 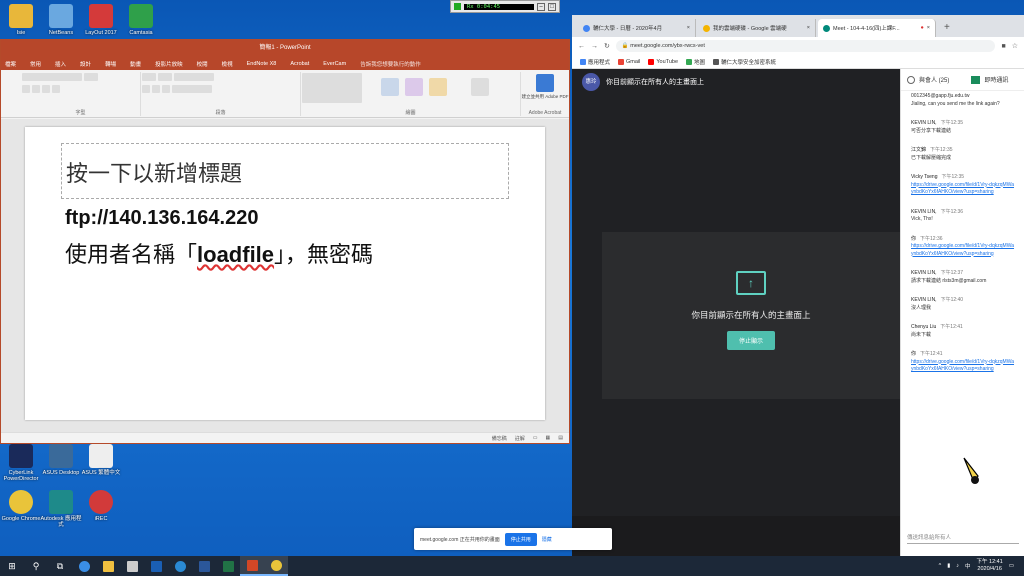 I want to click on bookmark-gmail: Gmail, so click(x=629, y=61).